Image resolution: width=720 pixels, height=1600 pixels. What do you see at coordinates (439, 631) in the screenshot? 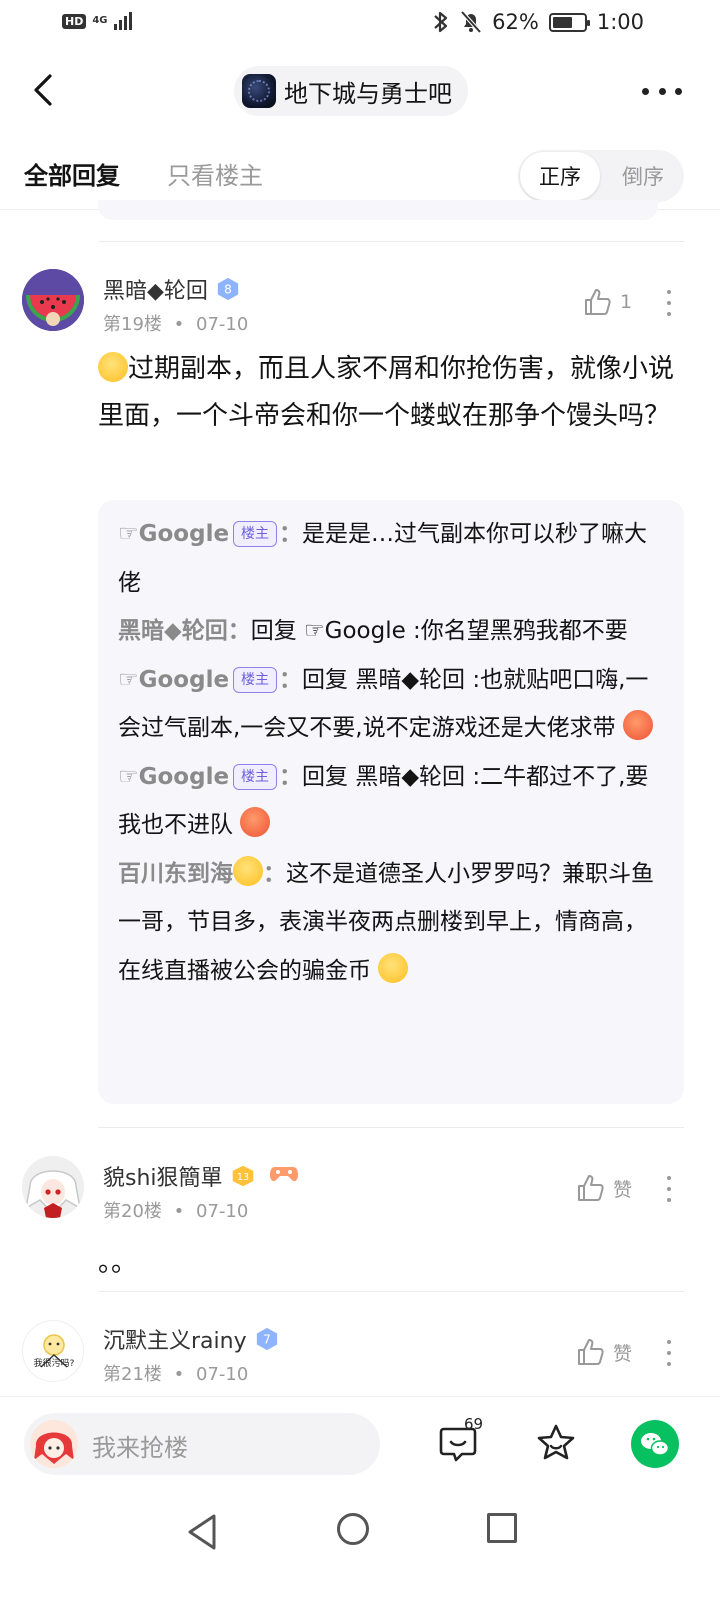
I see `sub-reply-text: 回复 ☞Google :你名望黑鸦我都不要` at bounding box center [439, 631].